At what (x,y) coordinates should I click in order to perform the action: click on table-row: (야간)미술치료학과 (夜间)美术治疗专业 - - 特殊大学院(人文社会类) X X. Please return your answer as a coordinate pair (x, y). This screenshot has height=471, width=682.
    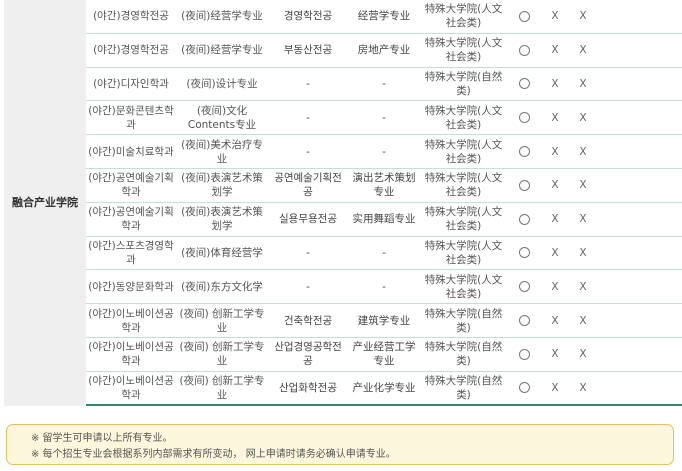
    Looking at the image, I should click on (343, 152).